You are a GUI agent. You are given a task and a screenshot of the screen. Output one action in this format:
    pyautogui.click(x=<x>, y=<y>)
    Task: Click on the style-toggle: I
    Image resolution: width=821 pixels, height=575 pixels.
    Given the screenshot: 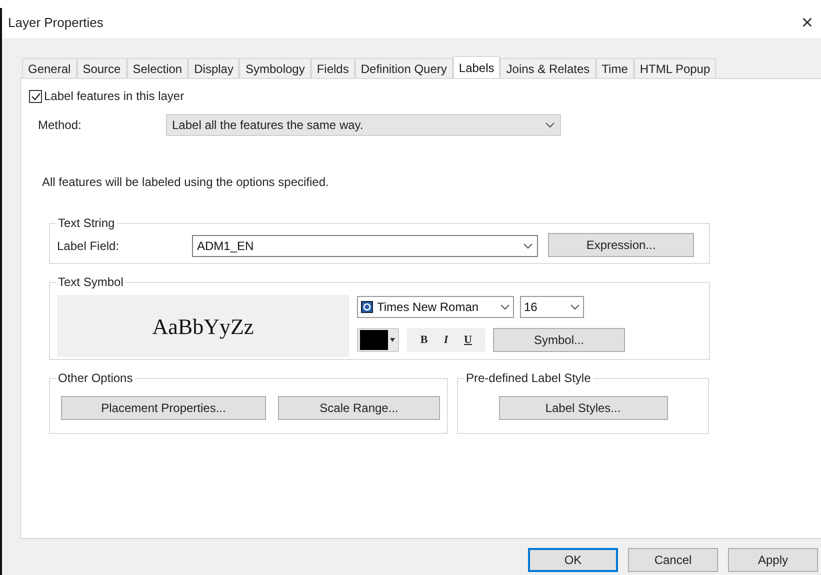 What is the action you would take?
    pyautogui.click(x=446, y=340)
    